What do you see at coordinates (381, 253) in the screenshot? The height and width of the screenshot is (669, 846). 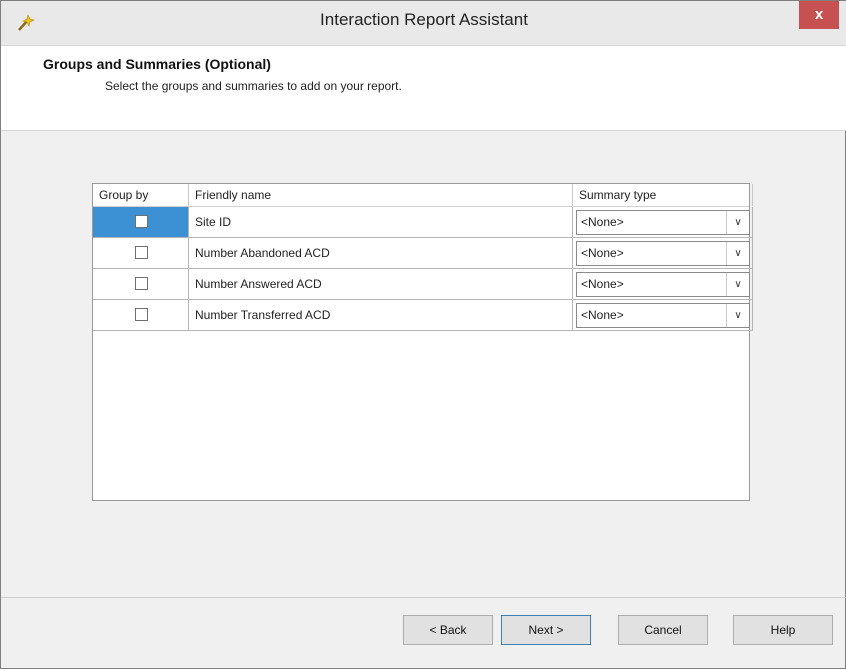 I see `friendly-name-cell: Number Abandoned ACD` at bounding box center [381, 253].